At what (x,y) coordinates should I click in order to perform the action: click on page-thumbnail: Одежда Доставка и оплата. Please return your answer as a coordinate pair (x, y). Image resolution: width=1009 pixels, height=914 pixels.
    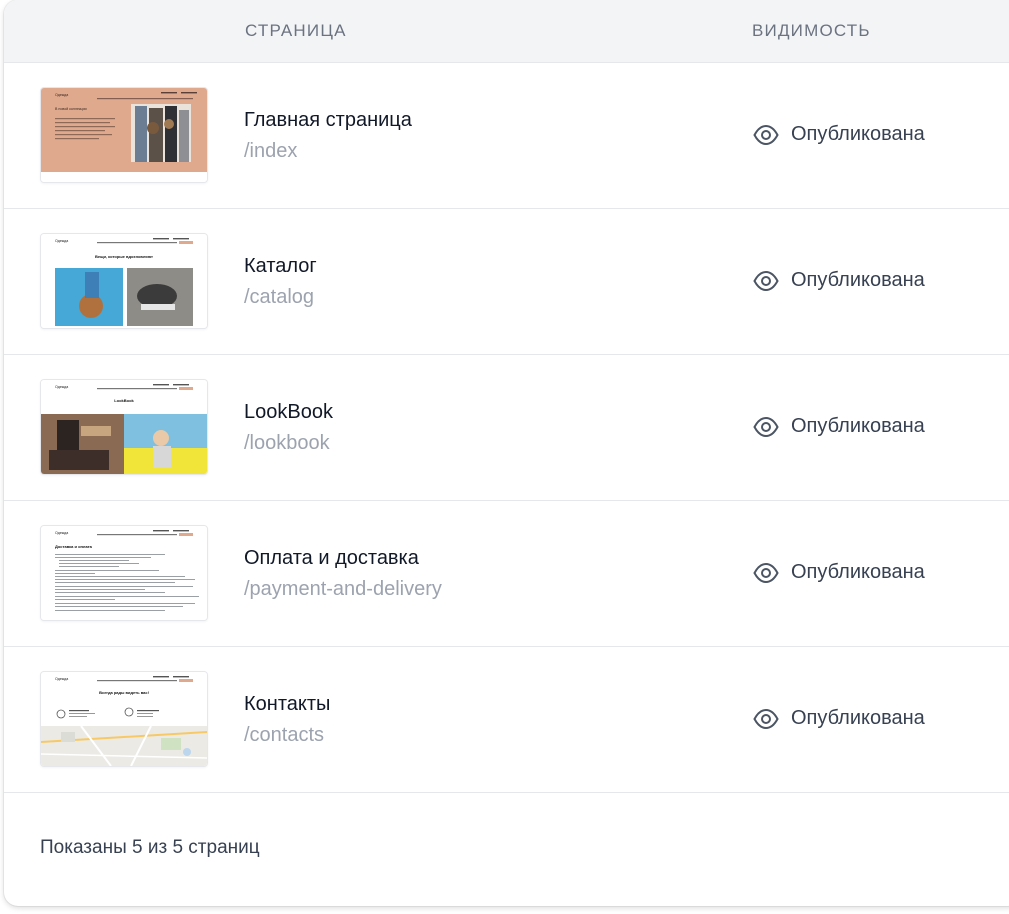
    Looking at the image, I should click on (124, 573).